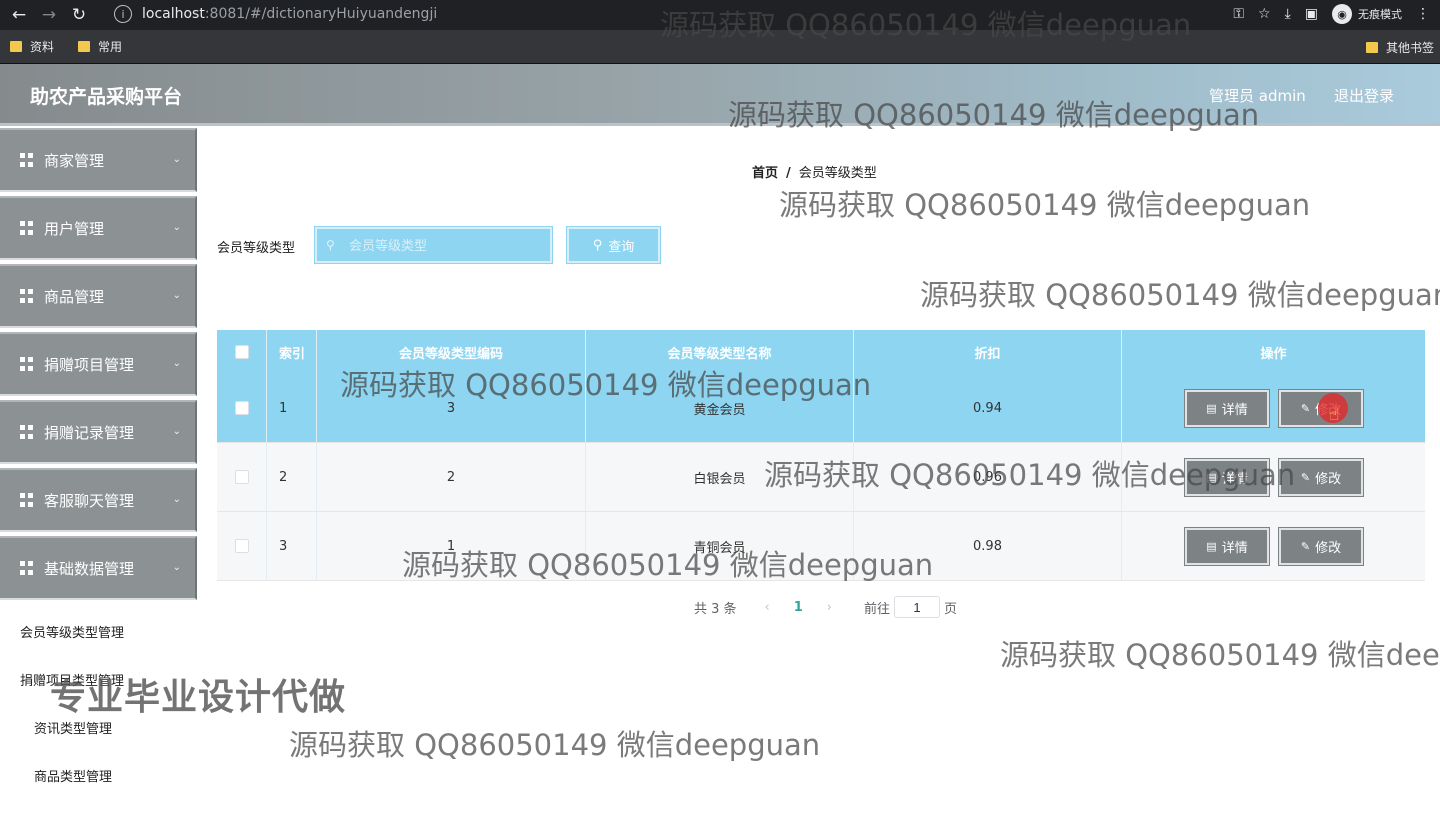 This screenshot has height=816, width=1440. Describe the element at coordinates (1328, 548) in the screenshot. I see `edit-button-label: 修改` at that location.